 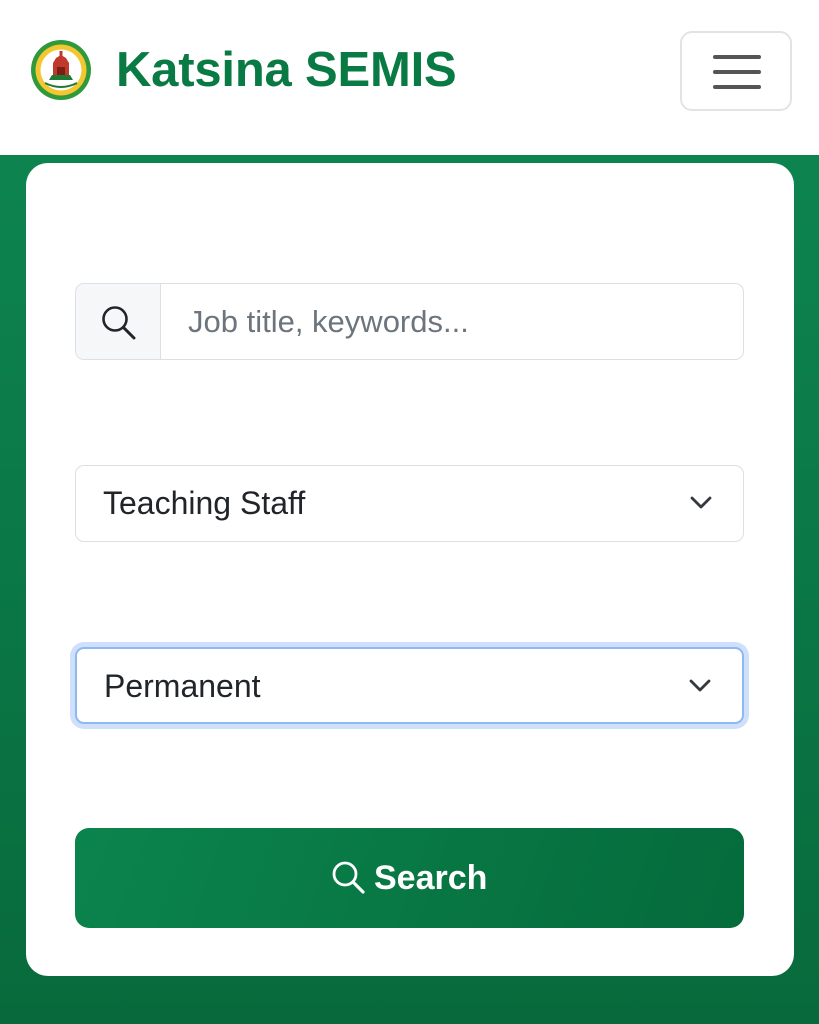 I want to click on keyword-search-input, so click(x=452, y=321).